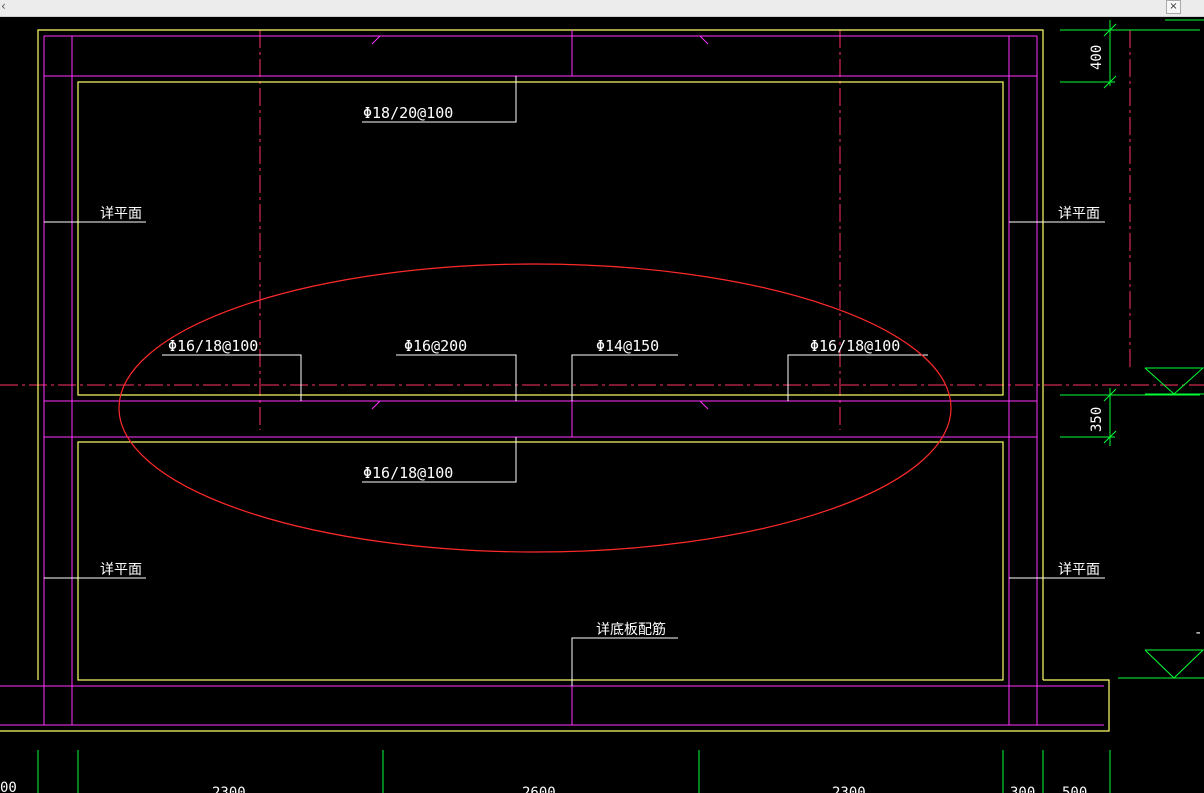 The width and height of the screenshot is (1204, 793). What do you see at coordinates (408, 473) in the screenshot?
I see `label-lower-slab-rebar: Φ16/18@100` at bounding box center [408, 473].